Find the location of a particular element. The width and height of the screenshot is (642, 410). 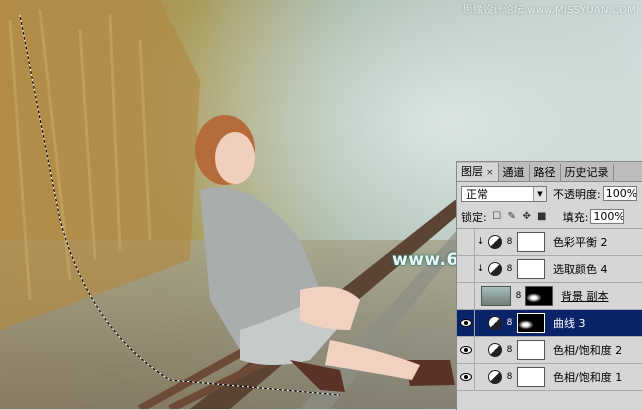

layer-name: 色相/饱和度 1 is located at coordinates (588, 377).